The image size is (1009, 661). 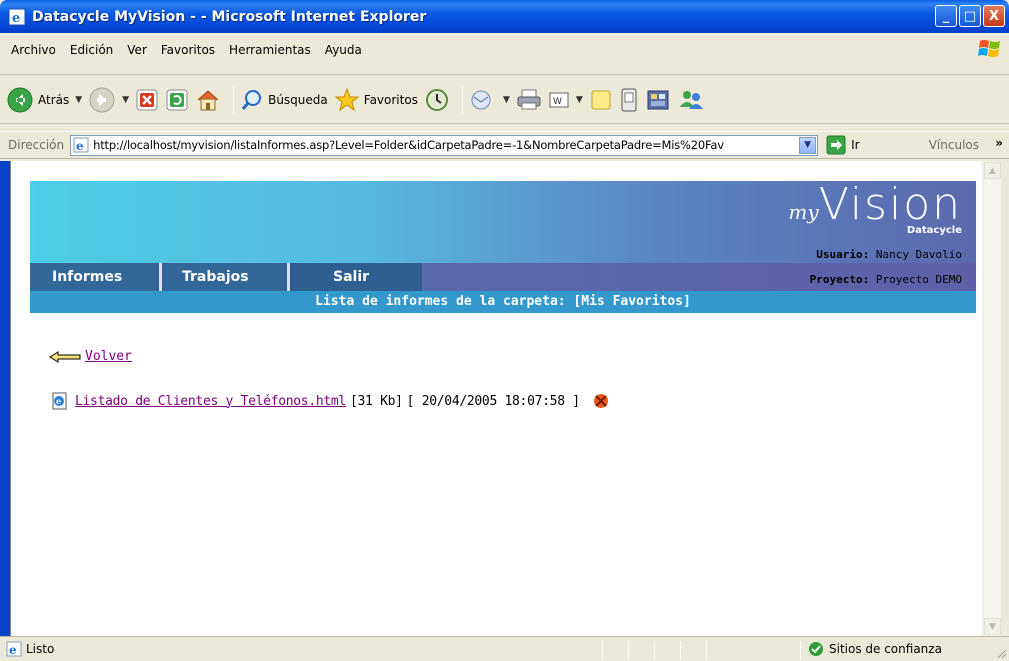 What do you see at coordinates (890, 204) in the screenshot?
I see `logo-vision: Vision` at bounding box center [890, 204].